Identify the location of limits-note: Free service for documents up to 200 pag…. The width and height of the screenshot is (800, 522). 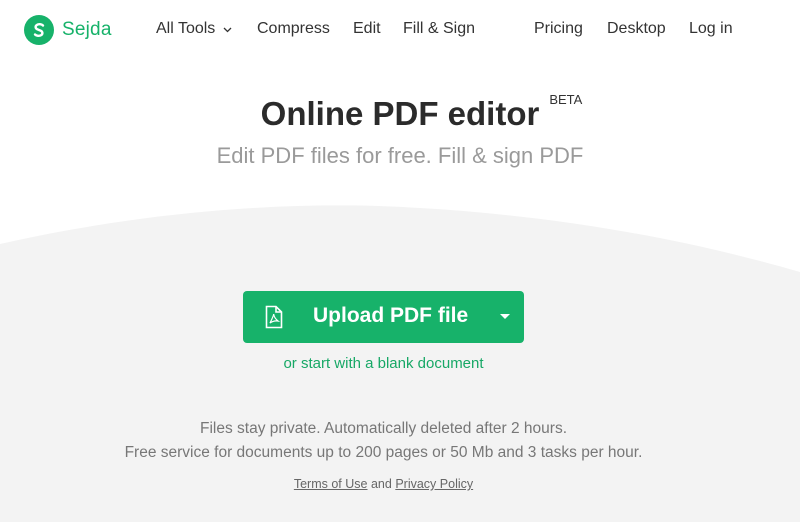
(383, 452).